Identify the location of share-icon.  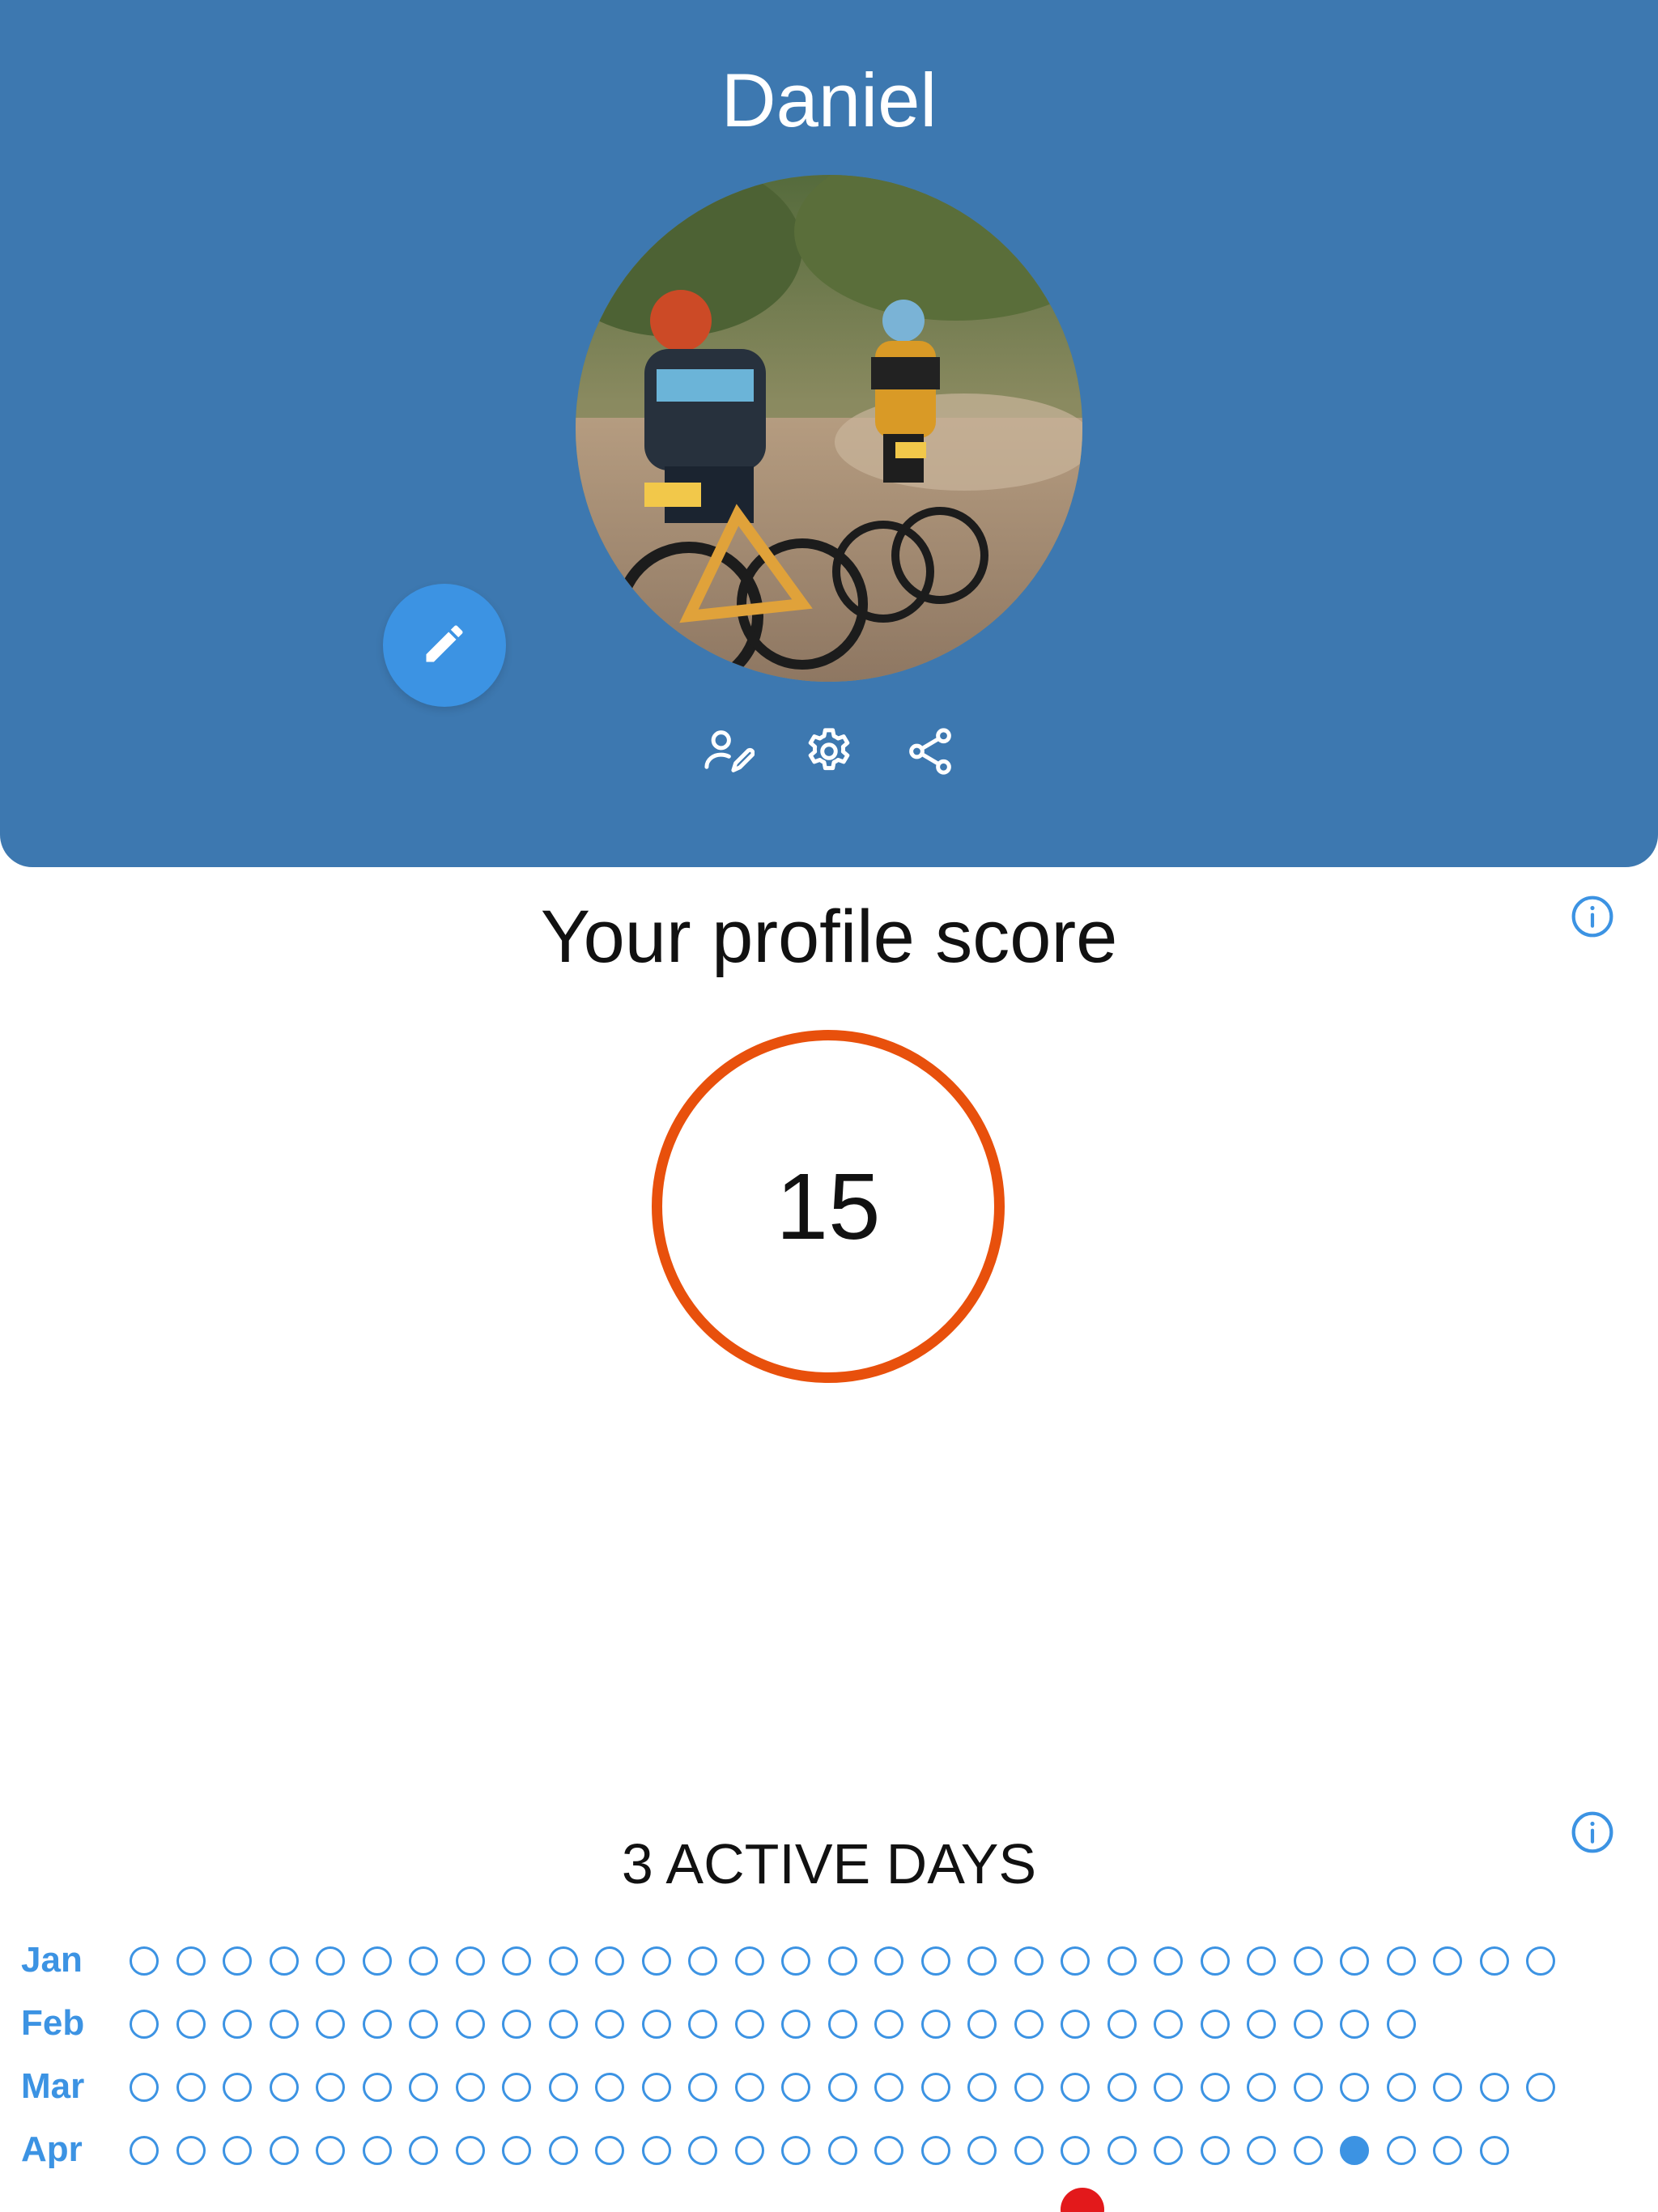
(930, 752).